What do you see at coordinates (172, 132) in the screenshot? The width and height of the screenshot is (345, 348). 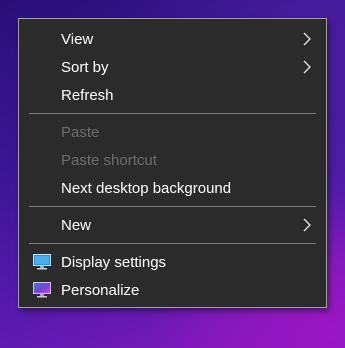 I see `menu-item-paste: Paste` at bounding box center [172, 132].